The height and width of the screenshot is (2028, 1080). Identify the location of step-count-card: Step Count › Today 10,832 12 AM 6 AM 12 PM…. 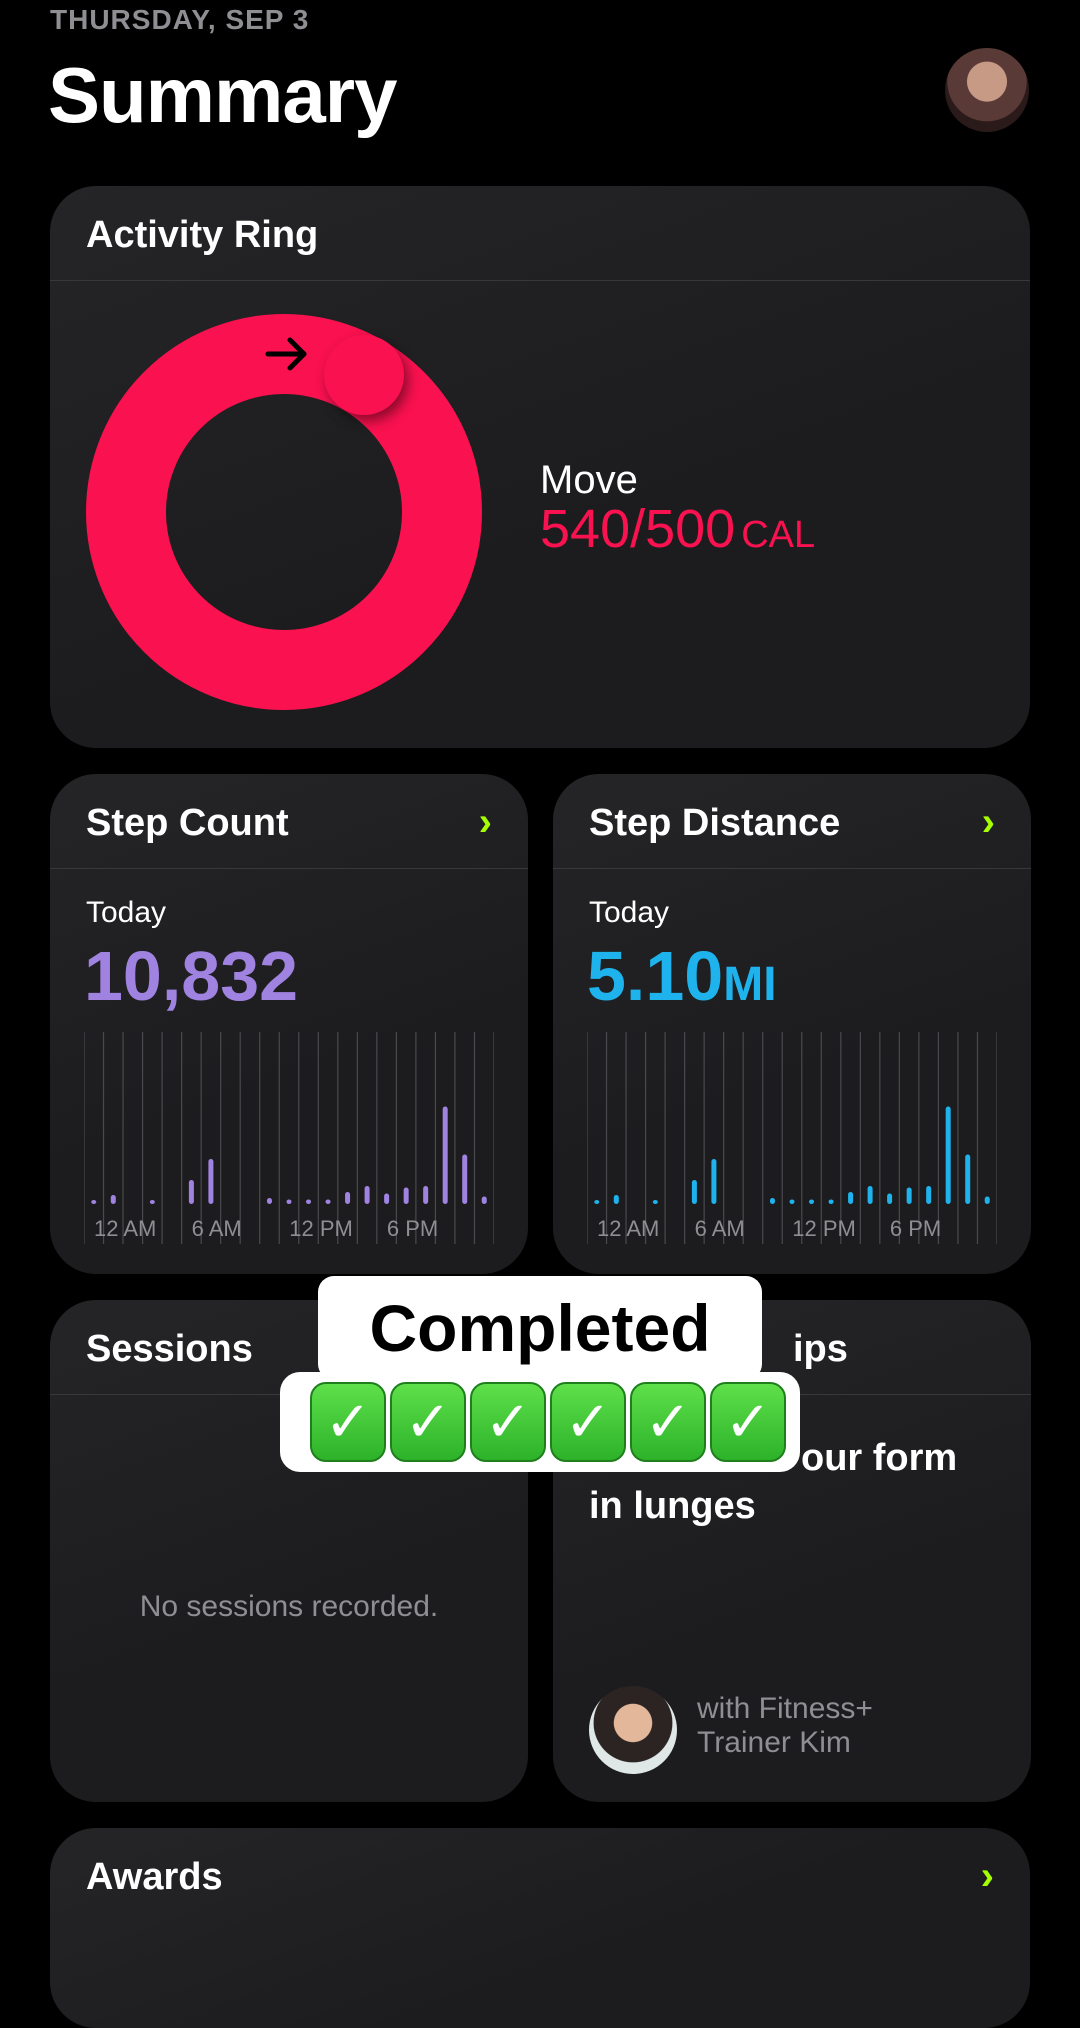
(289, 1024).